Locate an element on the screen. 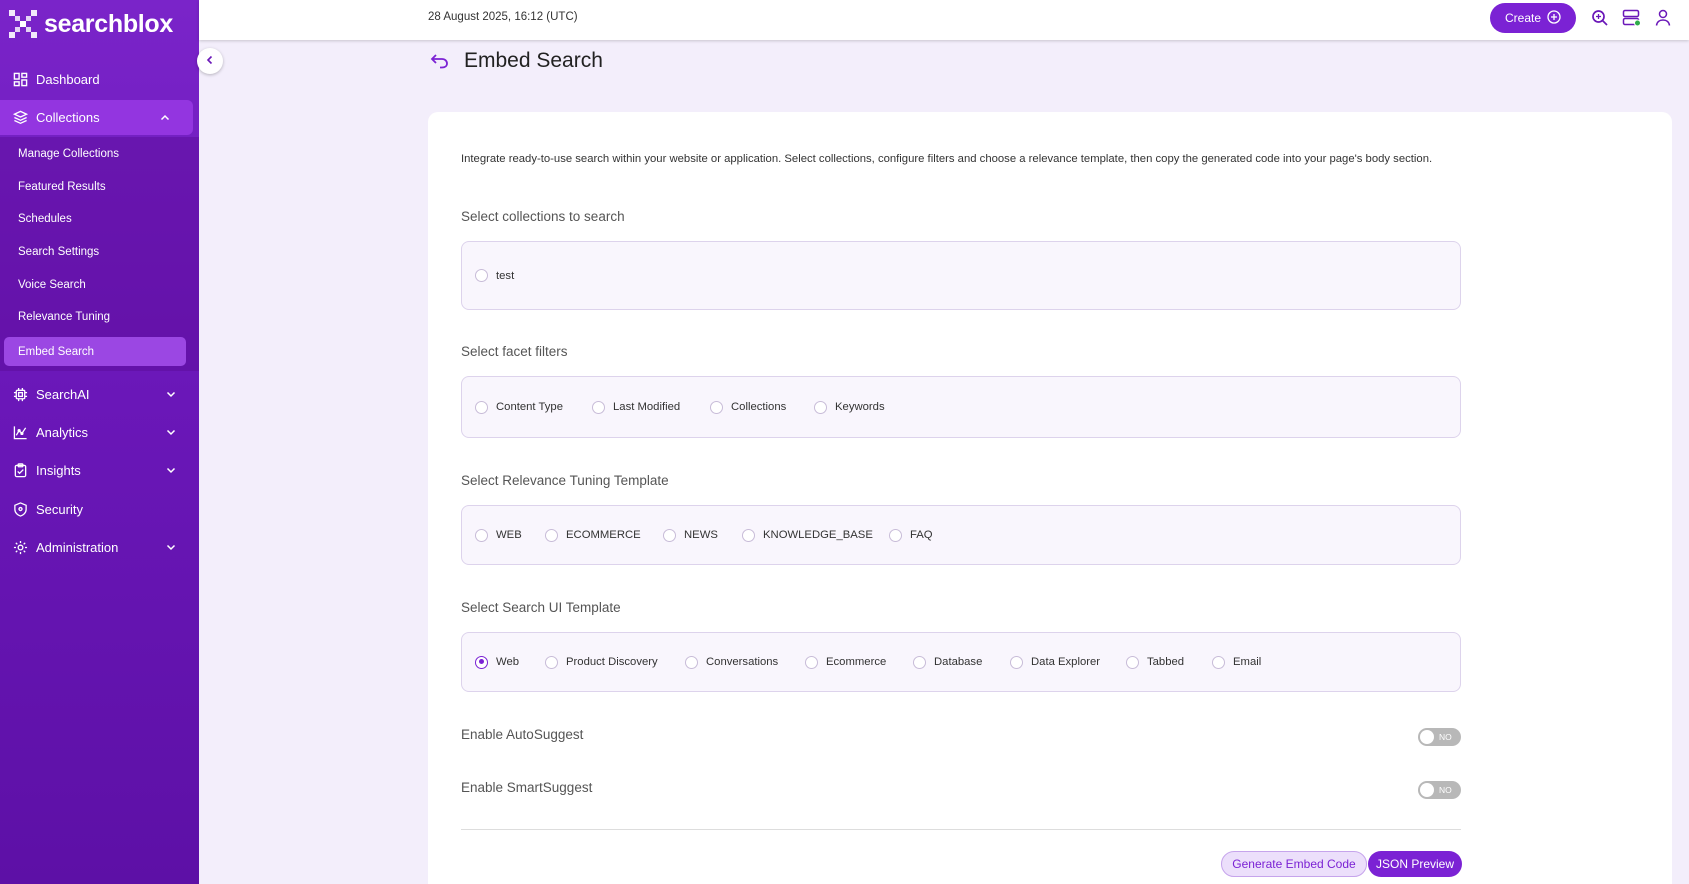 The image size is (1689, 884). create-button: Create is located at coordinates (1533, 18).